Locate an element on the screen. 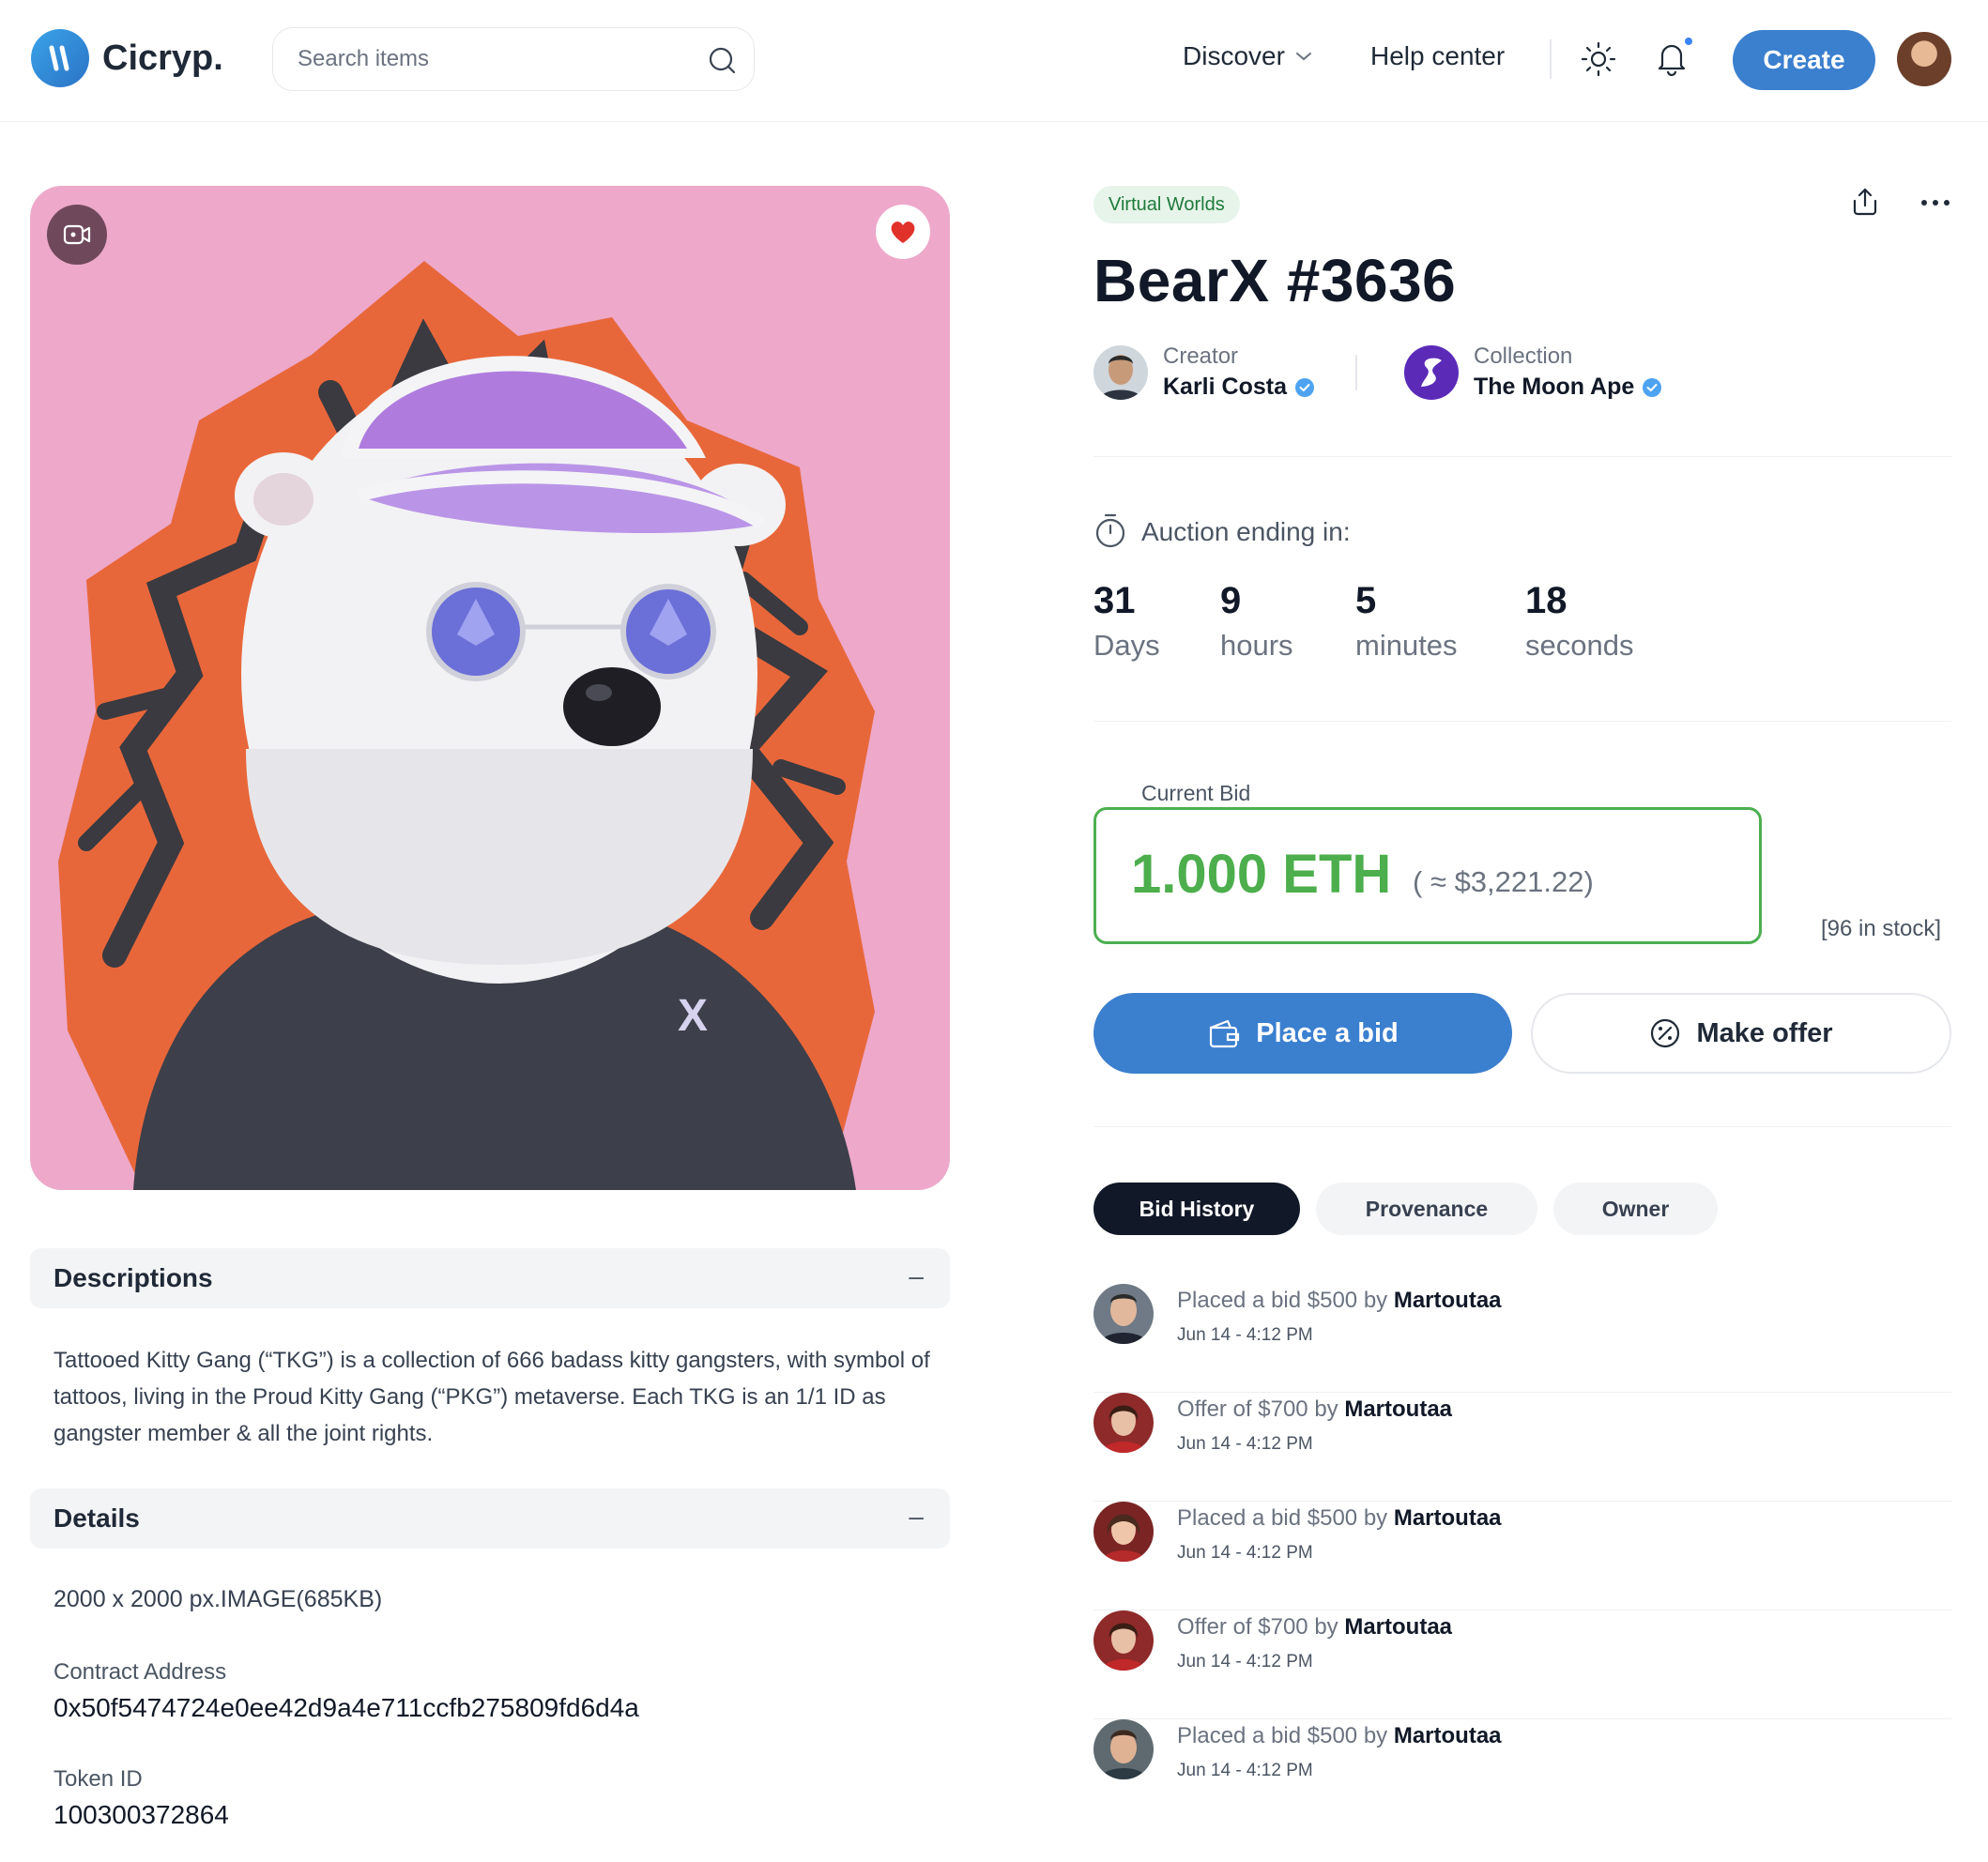 This screenshot has width=1988, height=1862. make-offer-label: Make offer is located at coordinates (1764, 1032).